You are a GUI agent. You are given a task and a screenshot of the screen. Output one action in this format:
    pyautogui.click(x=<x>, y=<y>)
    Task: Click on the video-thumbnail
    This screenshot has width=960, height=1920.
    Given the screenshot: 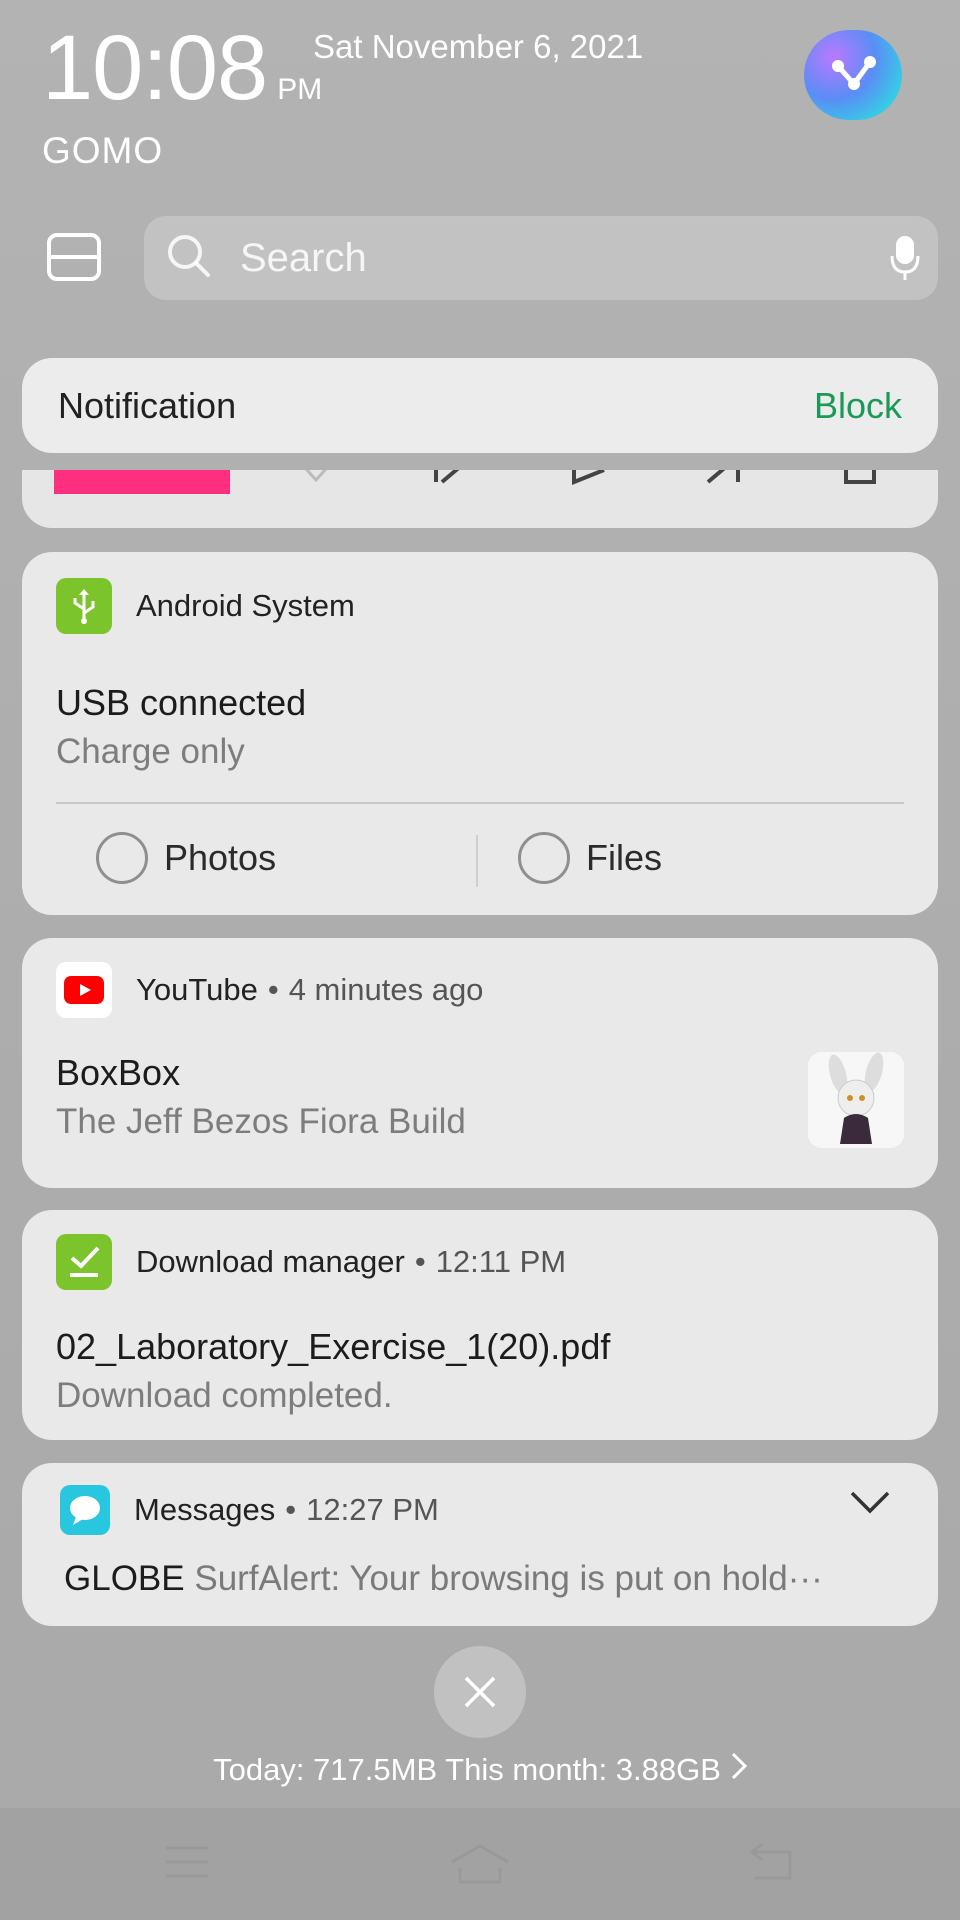 What is the action you would take?
    pyautogui.click(x=856, y=1100)
    